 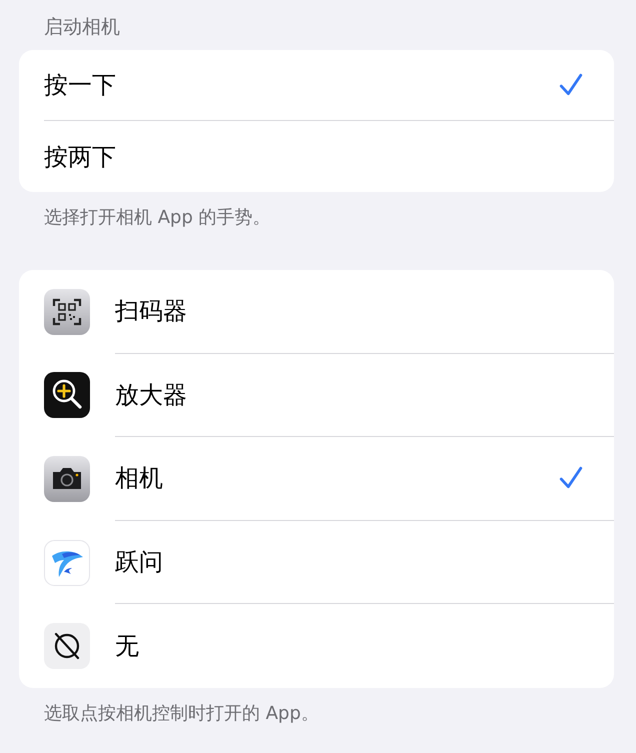 I want to click on magnifier-icon, so click(x=67, y=395).